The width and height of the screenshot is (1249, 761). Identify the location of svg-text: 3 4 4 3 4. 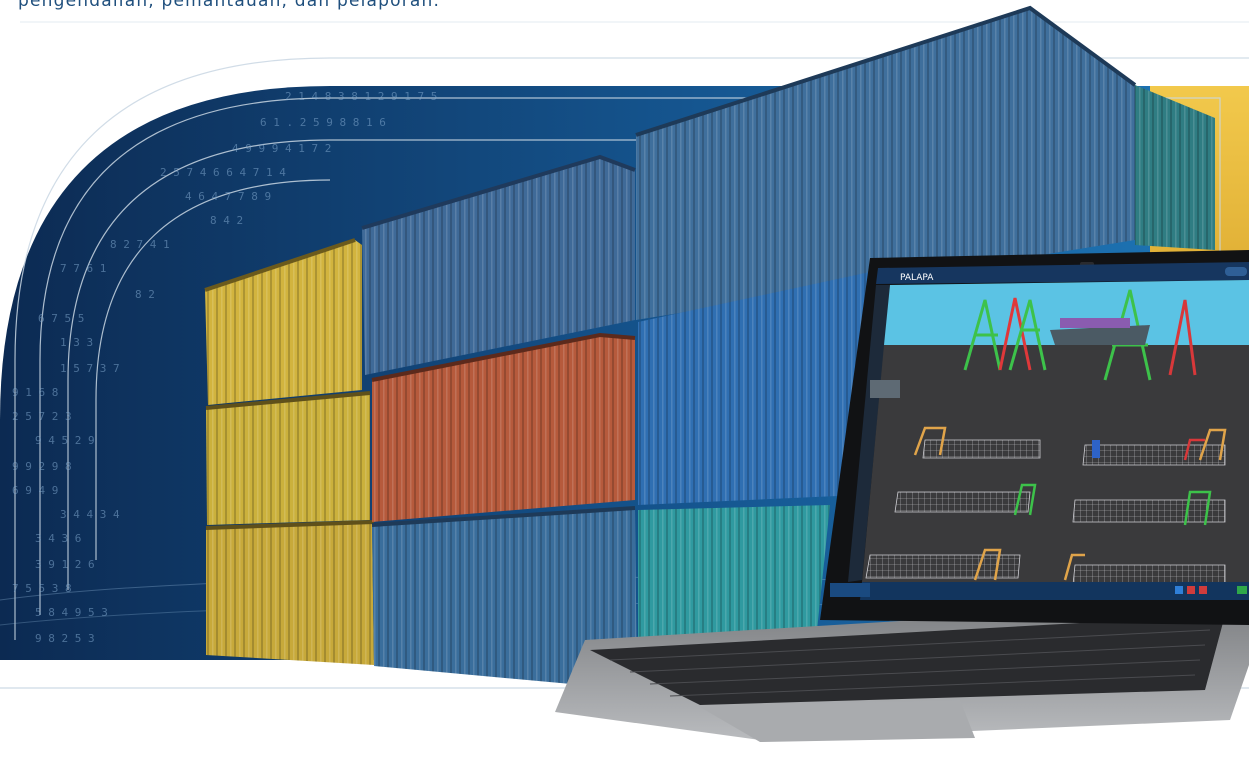
(90, 514).